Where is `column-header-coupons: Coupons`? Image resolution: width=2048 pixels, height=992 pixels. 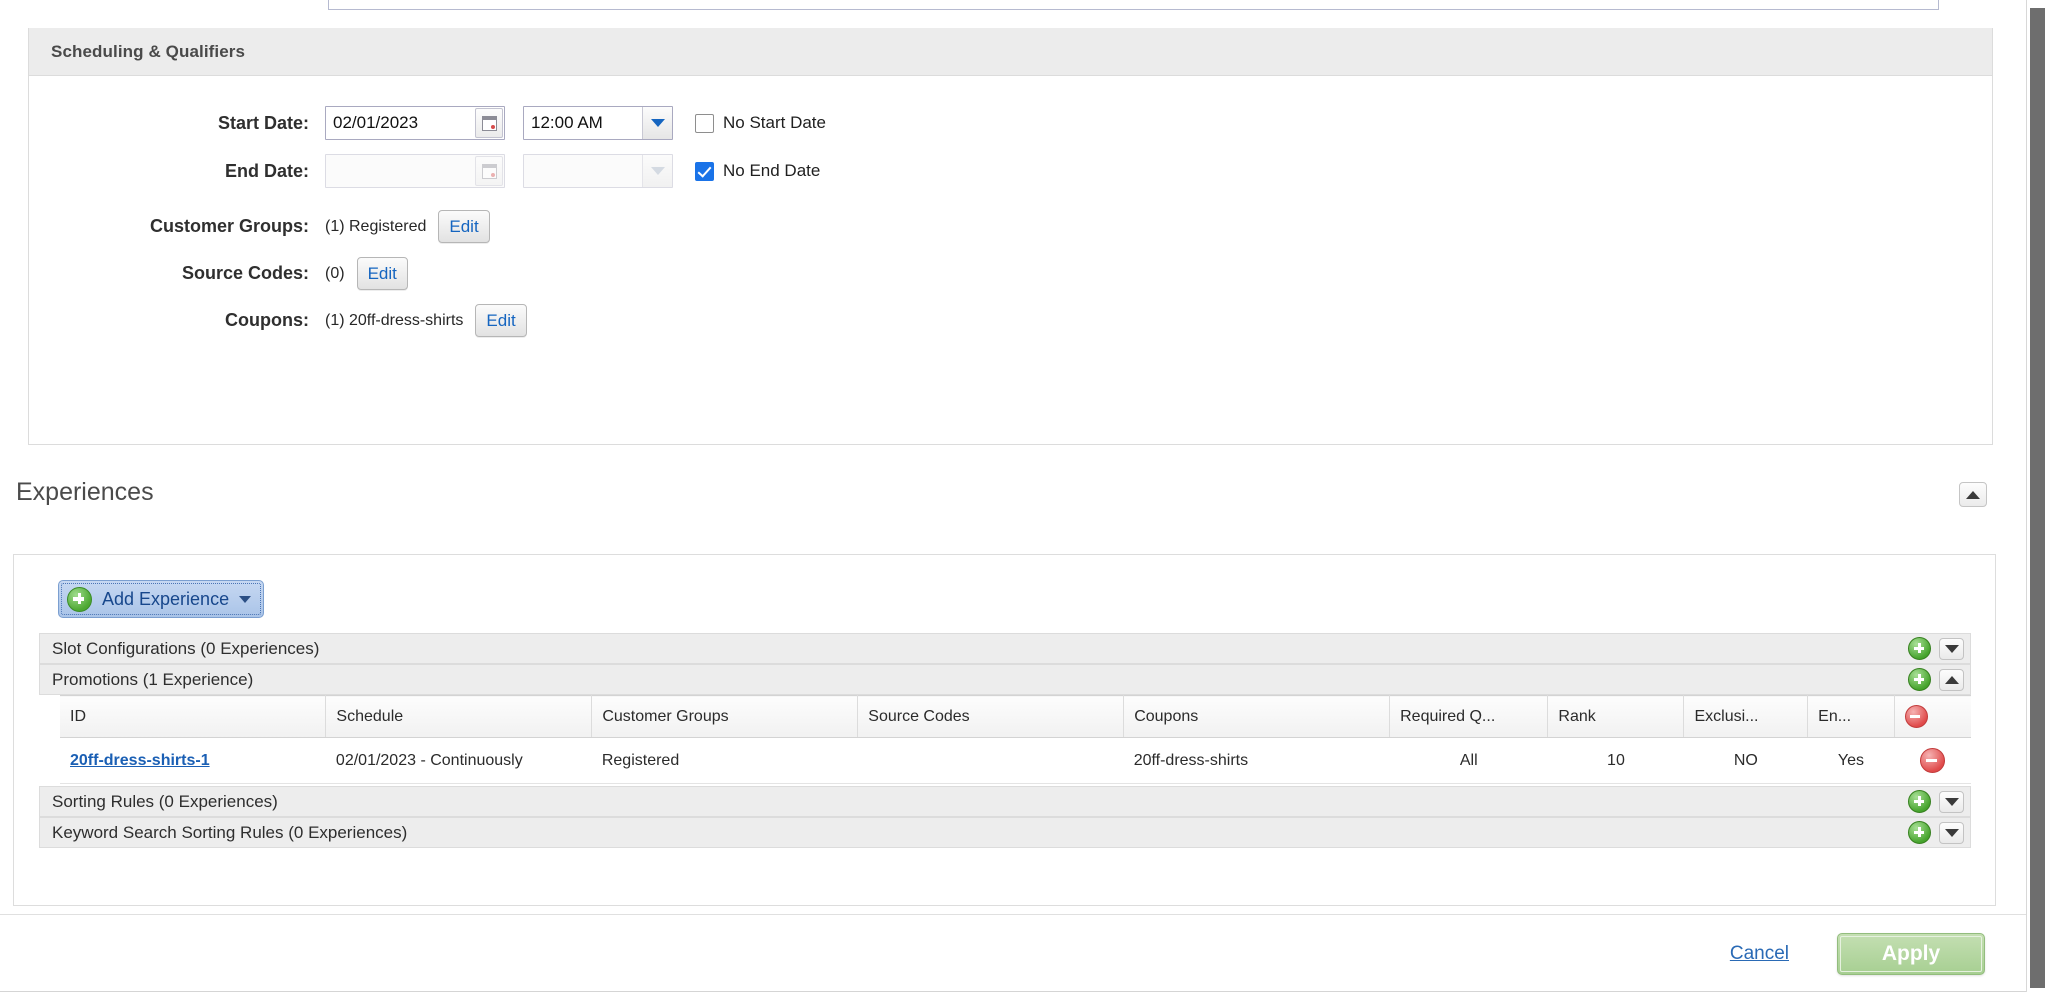 column-header-coupons: Coupons is located at coordinates (1257, 716).